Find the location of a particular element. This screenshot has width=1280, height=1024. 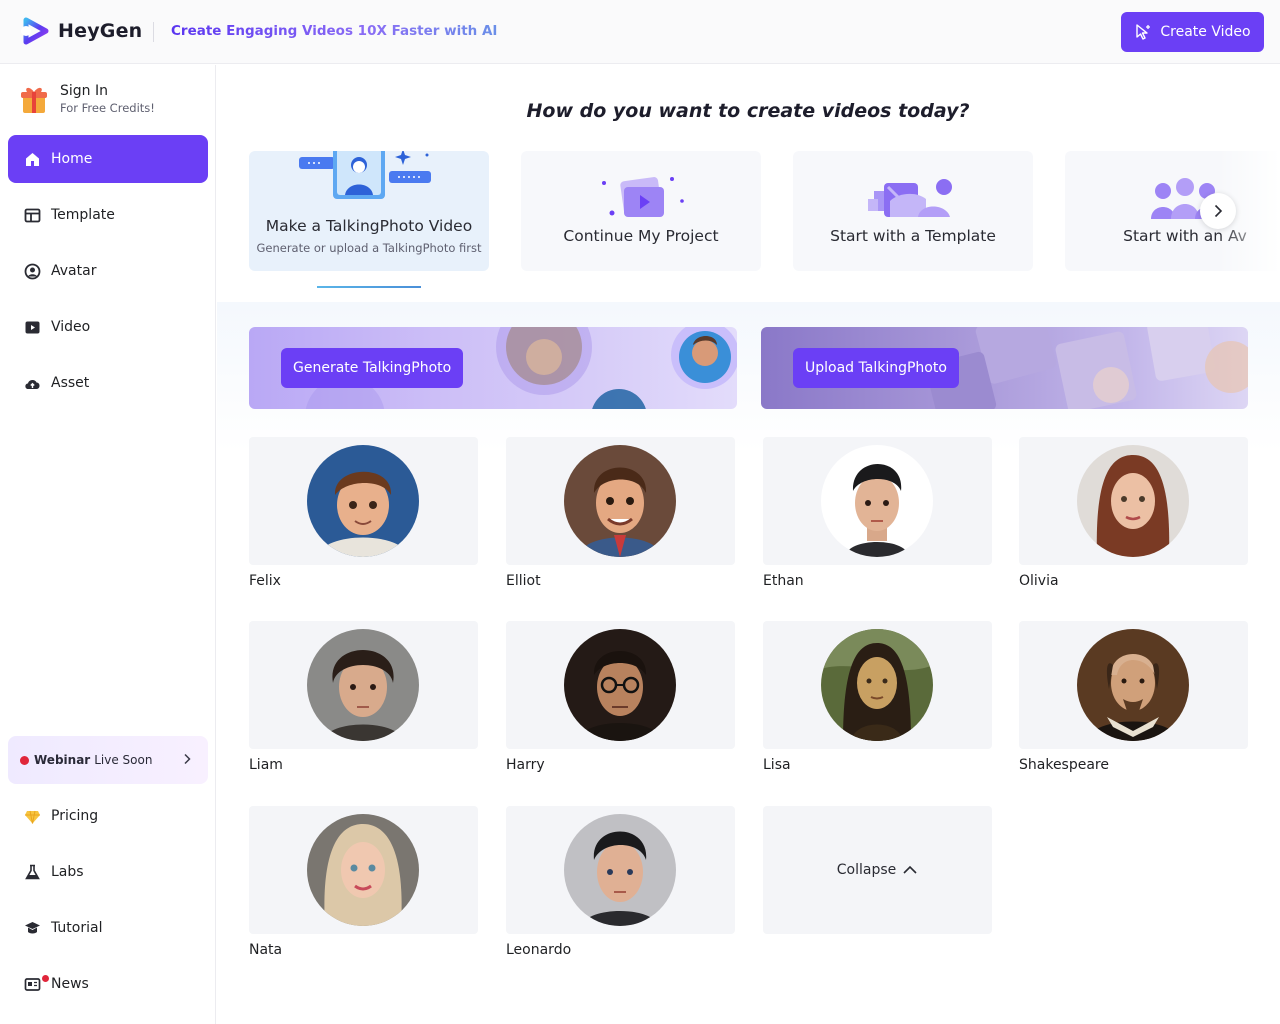

collapse-button: Collapse is located at coordinates (877, 870).